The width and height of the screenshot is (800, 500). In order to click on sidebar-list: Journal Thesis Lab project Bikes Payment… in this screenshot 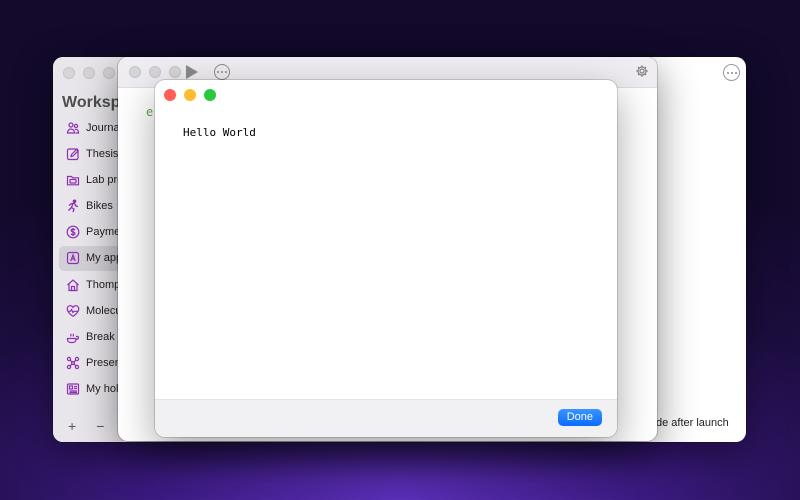, I will do `click(91, 259)`.